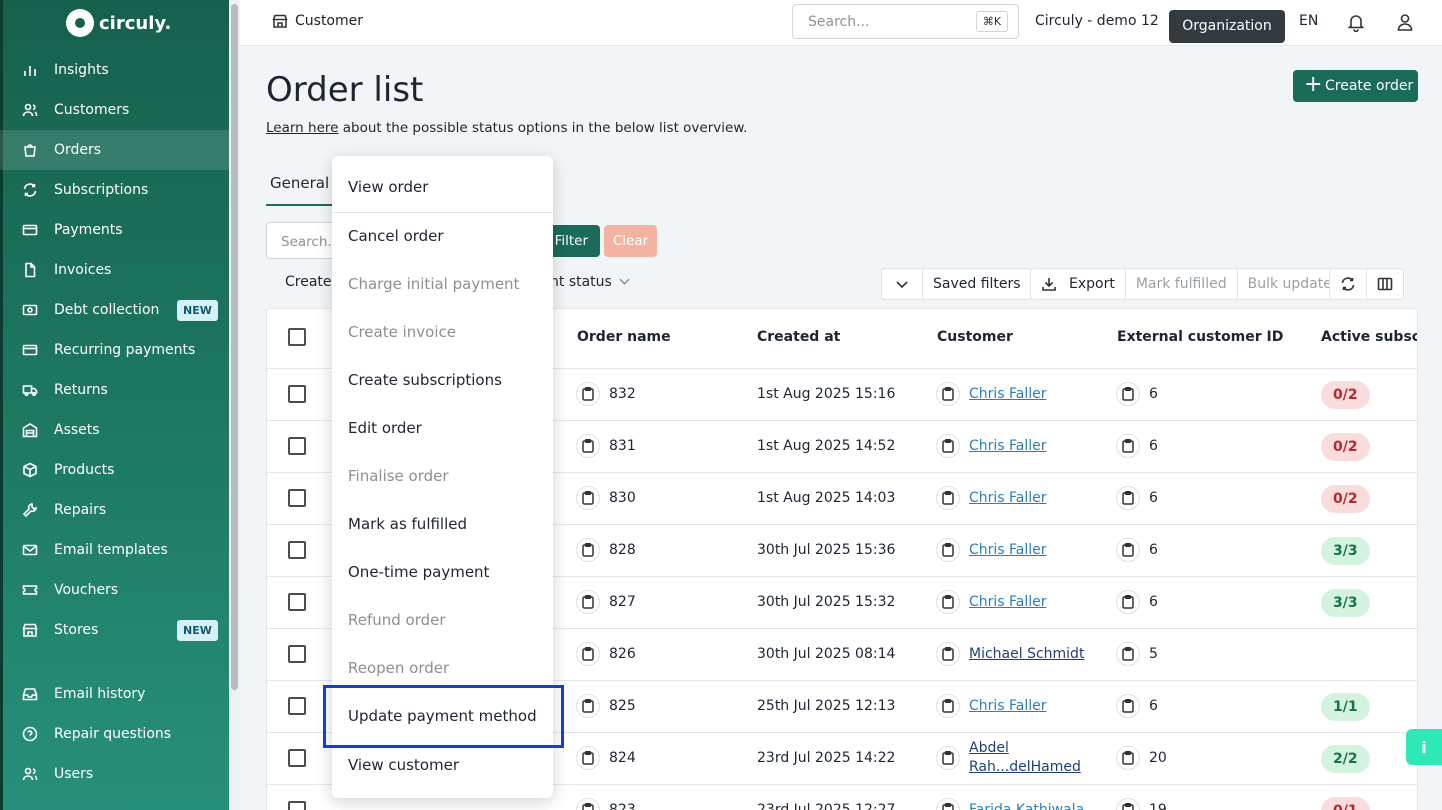  What do you see at coordinates (297, 337) in the screenshot?
I see `select-all-checkbox` at bounding box center [297, 337].